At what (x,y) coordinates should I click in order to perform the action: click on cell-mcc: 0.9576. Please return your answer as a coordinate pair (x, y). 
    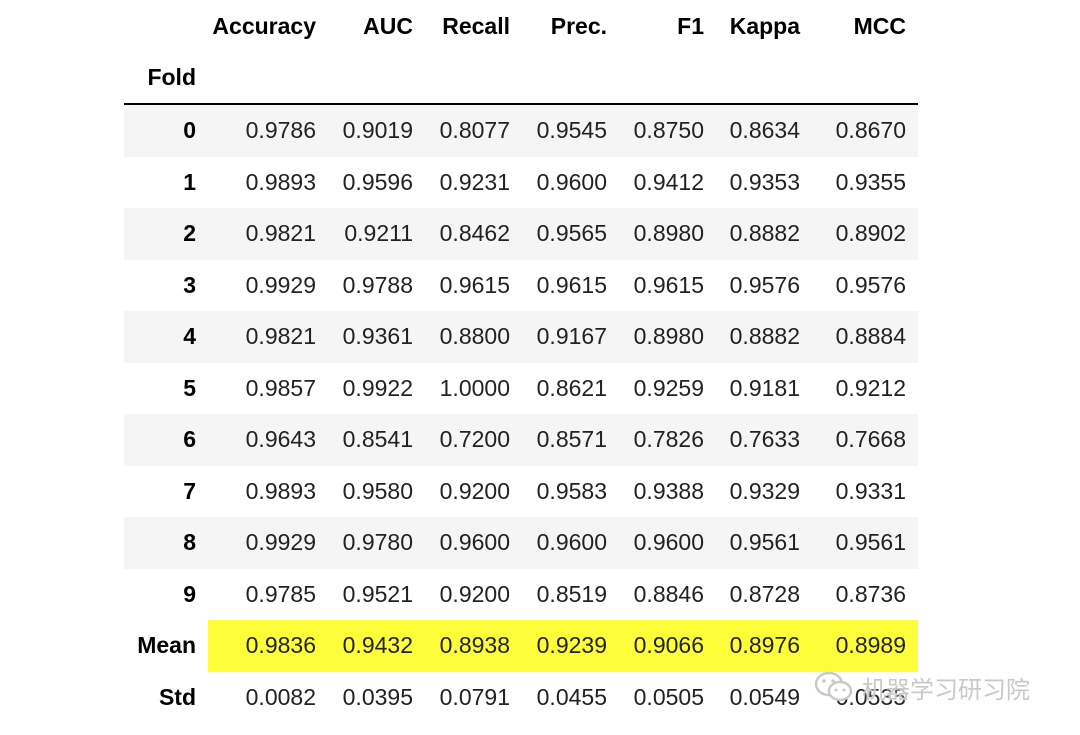
    Looking at the image, I should click on (870, 284).